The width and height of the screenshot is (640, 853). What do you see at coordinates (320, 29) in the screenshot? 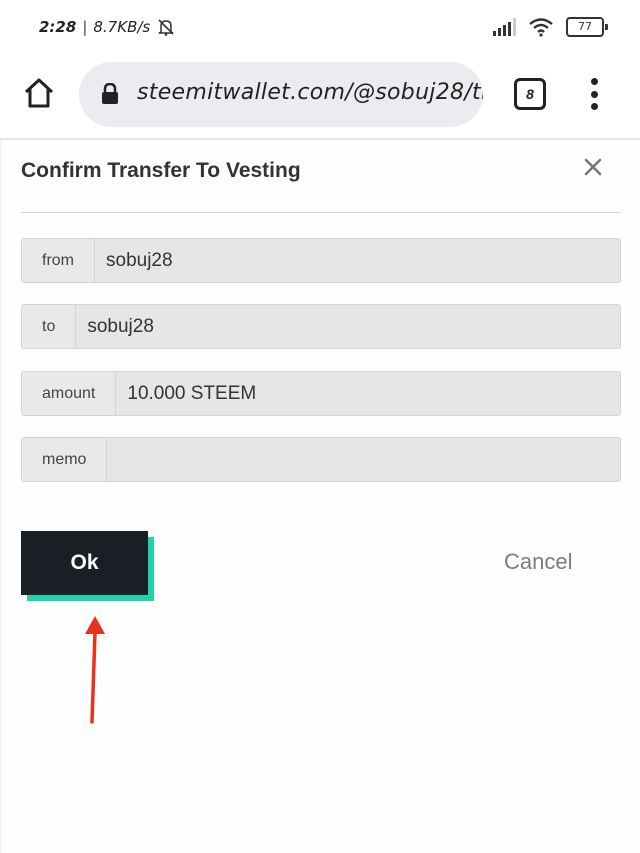
I see `status-bar: 2:28 | 8.7KB/s 77` at bounding box center [320, 29].